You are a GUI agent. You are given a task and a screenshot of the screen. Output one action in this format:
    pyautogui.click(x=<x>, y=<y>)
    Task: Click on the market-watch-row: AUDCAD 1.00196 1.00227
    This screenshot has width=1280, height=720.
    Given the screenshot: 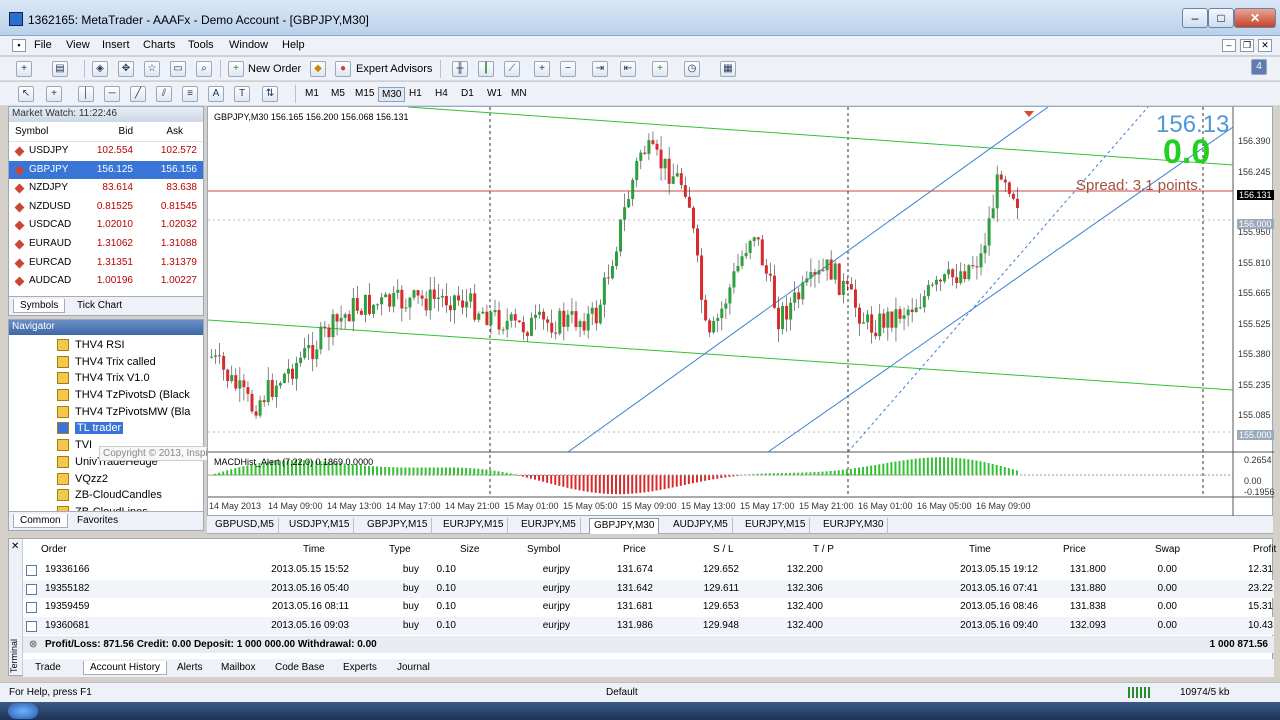 What is the action you would take?
    pyautogui.click(x=106, y=281)
    